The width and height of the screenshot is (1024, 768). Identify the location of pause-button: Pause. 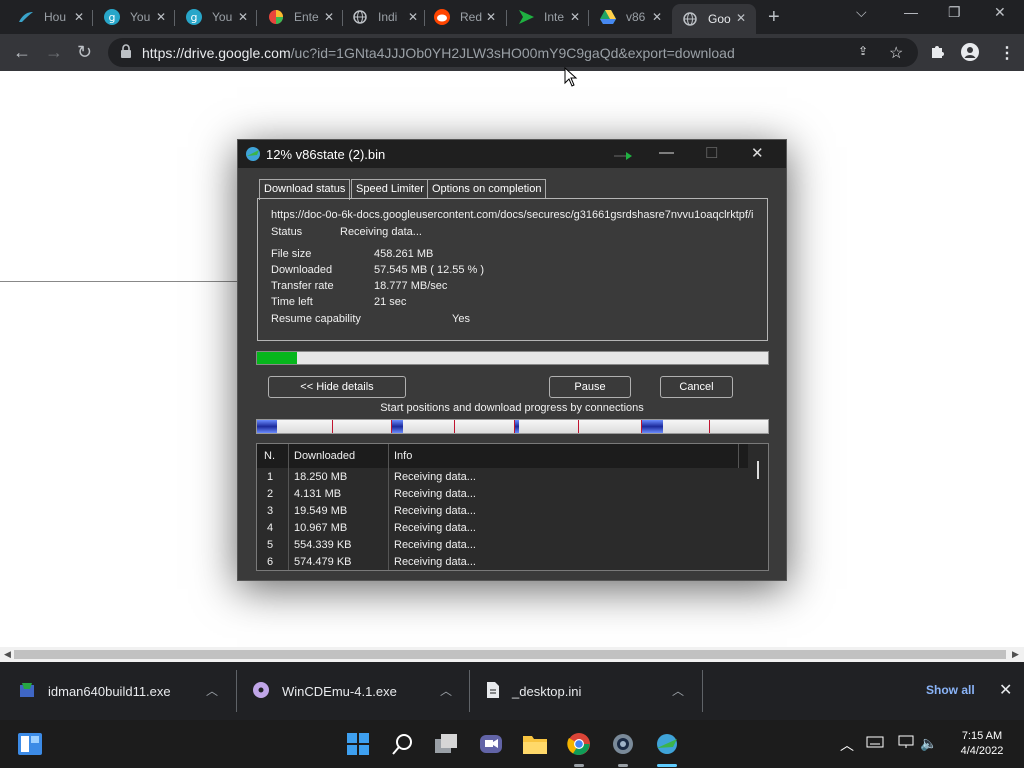
(590, 387).